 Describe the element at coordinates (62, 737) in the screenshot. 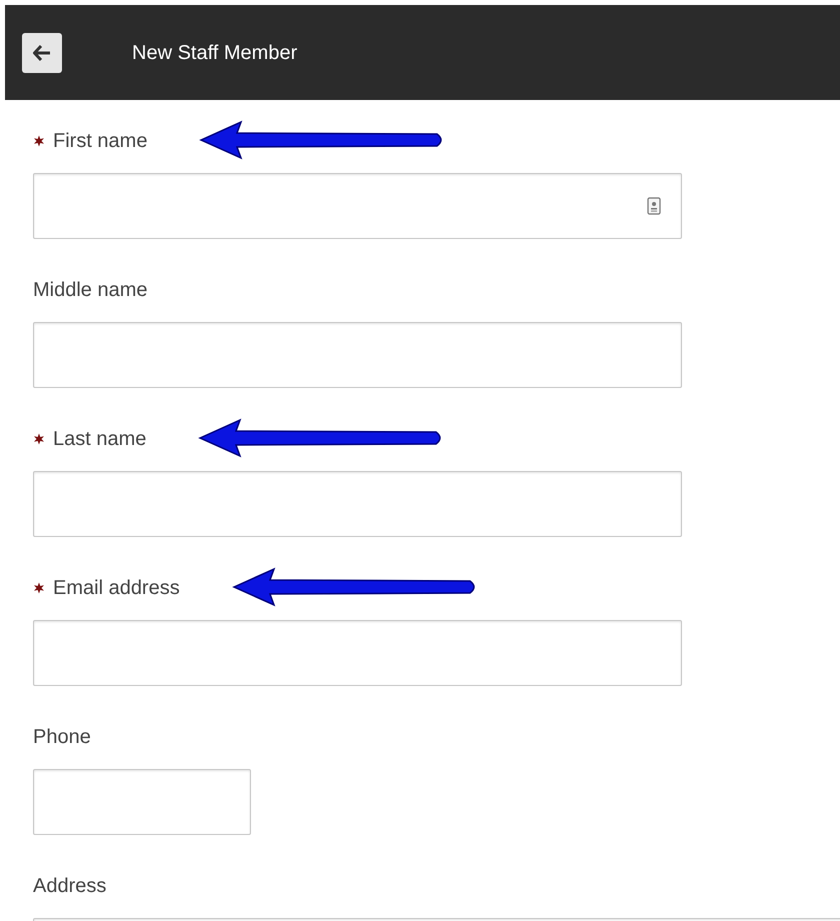

I see `field-label: Phone` at that location.